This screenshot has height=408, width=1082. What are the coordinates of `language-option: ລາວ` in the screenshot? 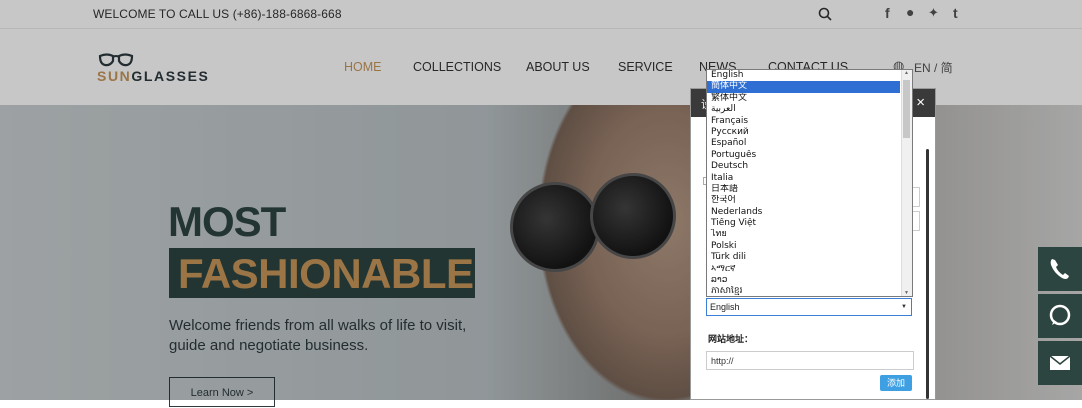 It's located at (803, 280).